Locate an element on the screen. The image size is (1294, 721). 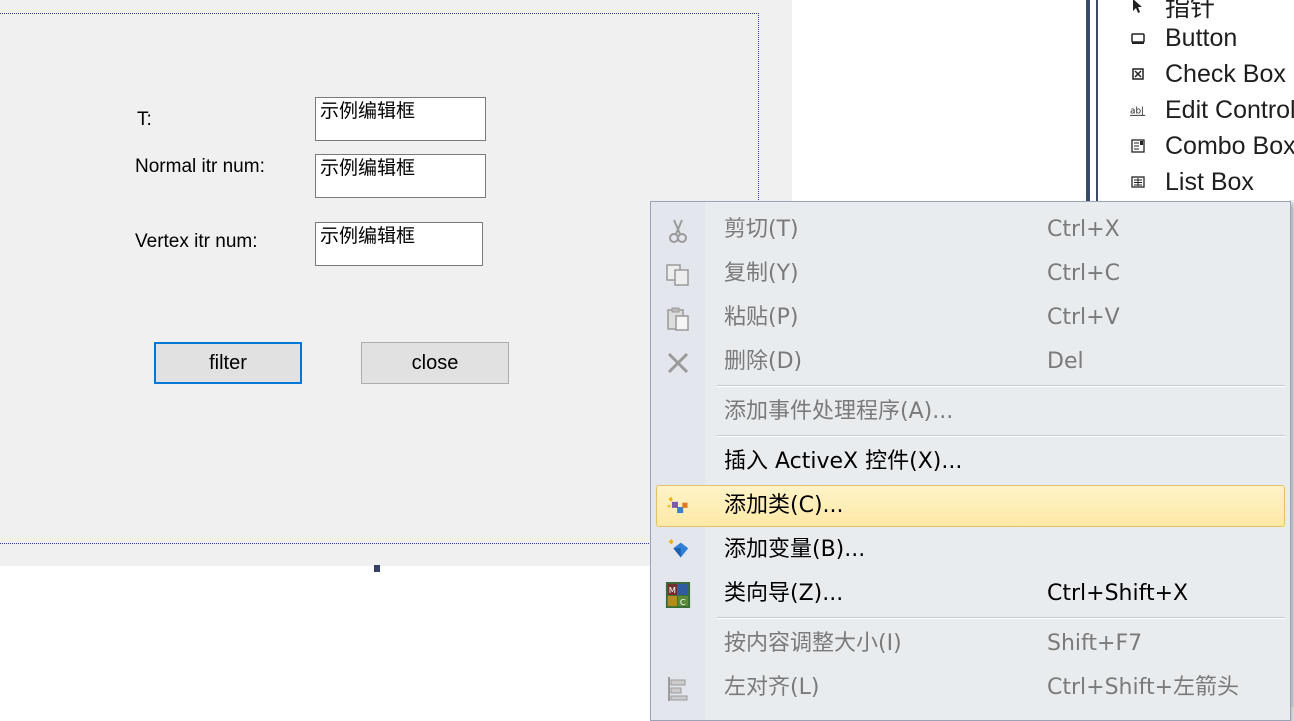
menu-item-label: 按内容调整大小(I) is located at coordinates (813, 643).